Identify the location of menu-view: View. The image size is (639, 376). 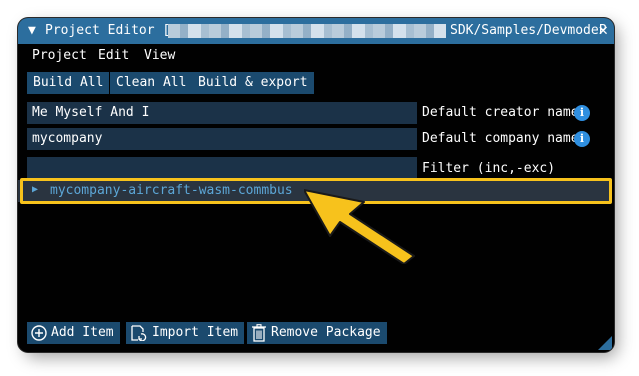
(159, 55).